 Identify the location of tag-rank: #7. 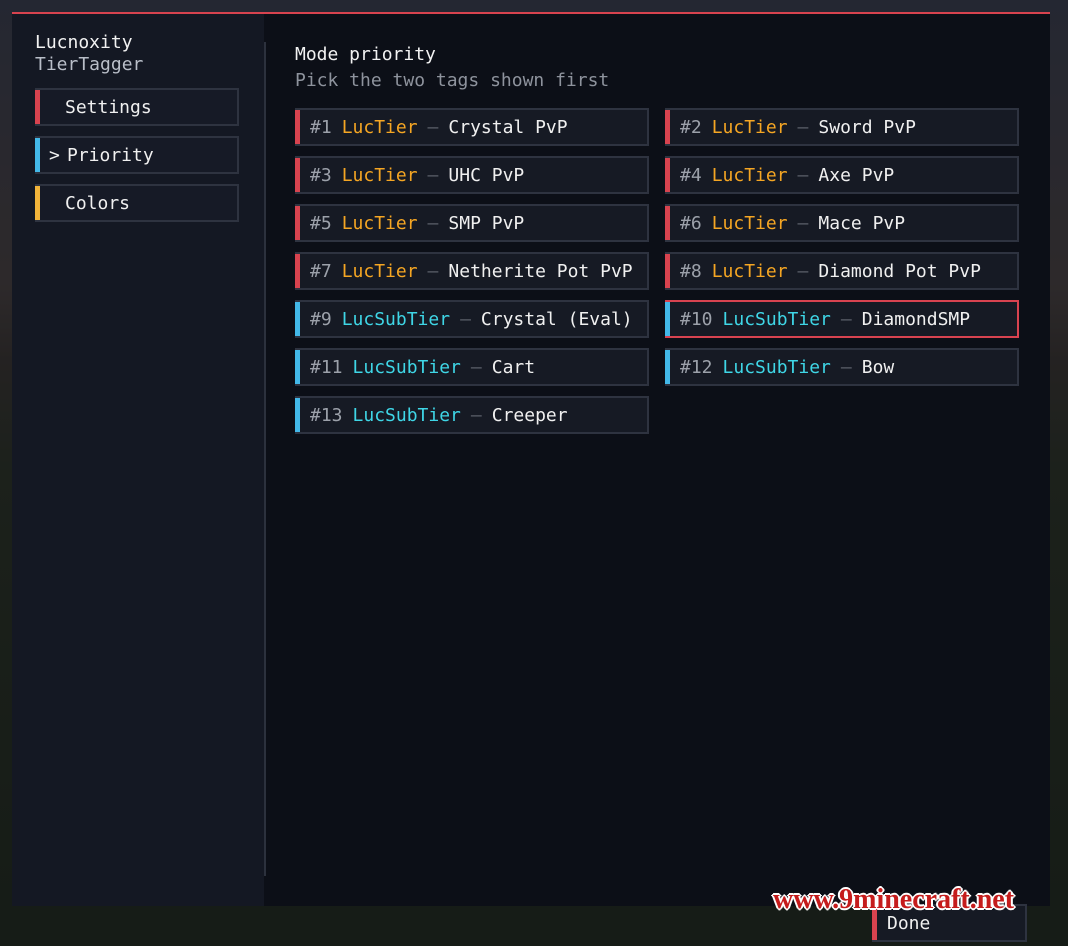
(321, 271).